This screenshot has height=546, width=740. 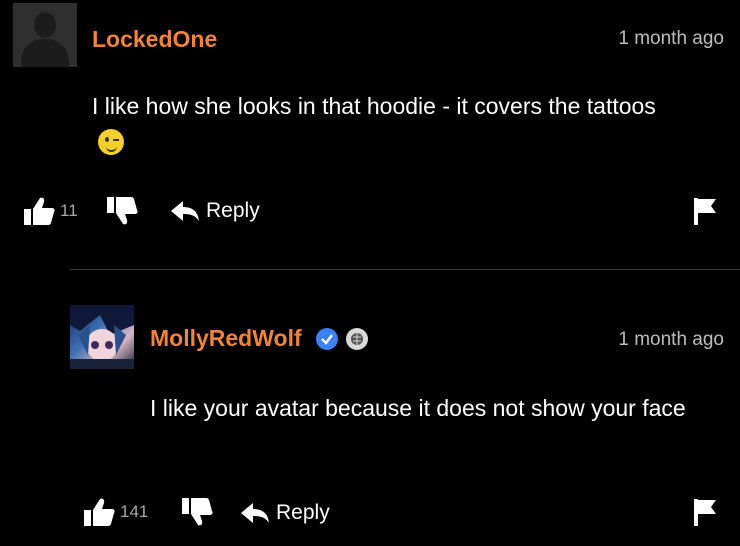 I want to click on default-user-body, so click(x=45, y=53).